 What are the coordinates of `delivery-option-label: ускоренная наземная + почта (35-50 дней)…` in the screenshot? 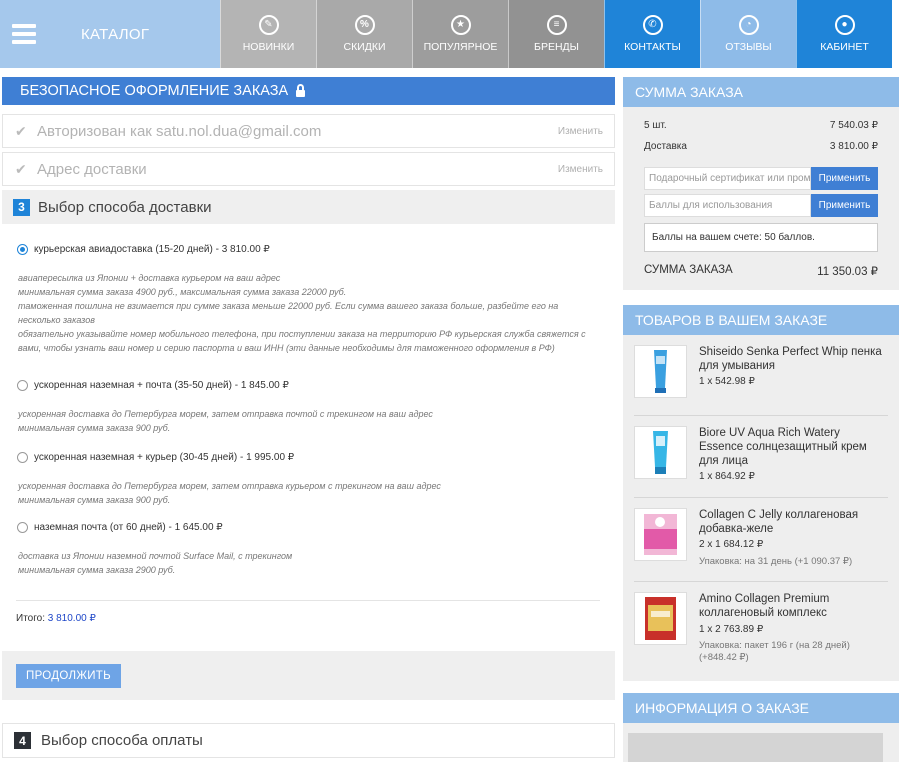 It's located at (161, 385).